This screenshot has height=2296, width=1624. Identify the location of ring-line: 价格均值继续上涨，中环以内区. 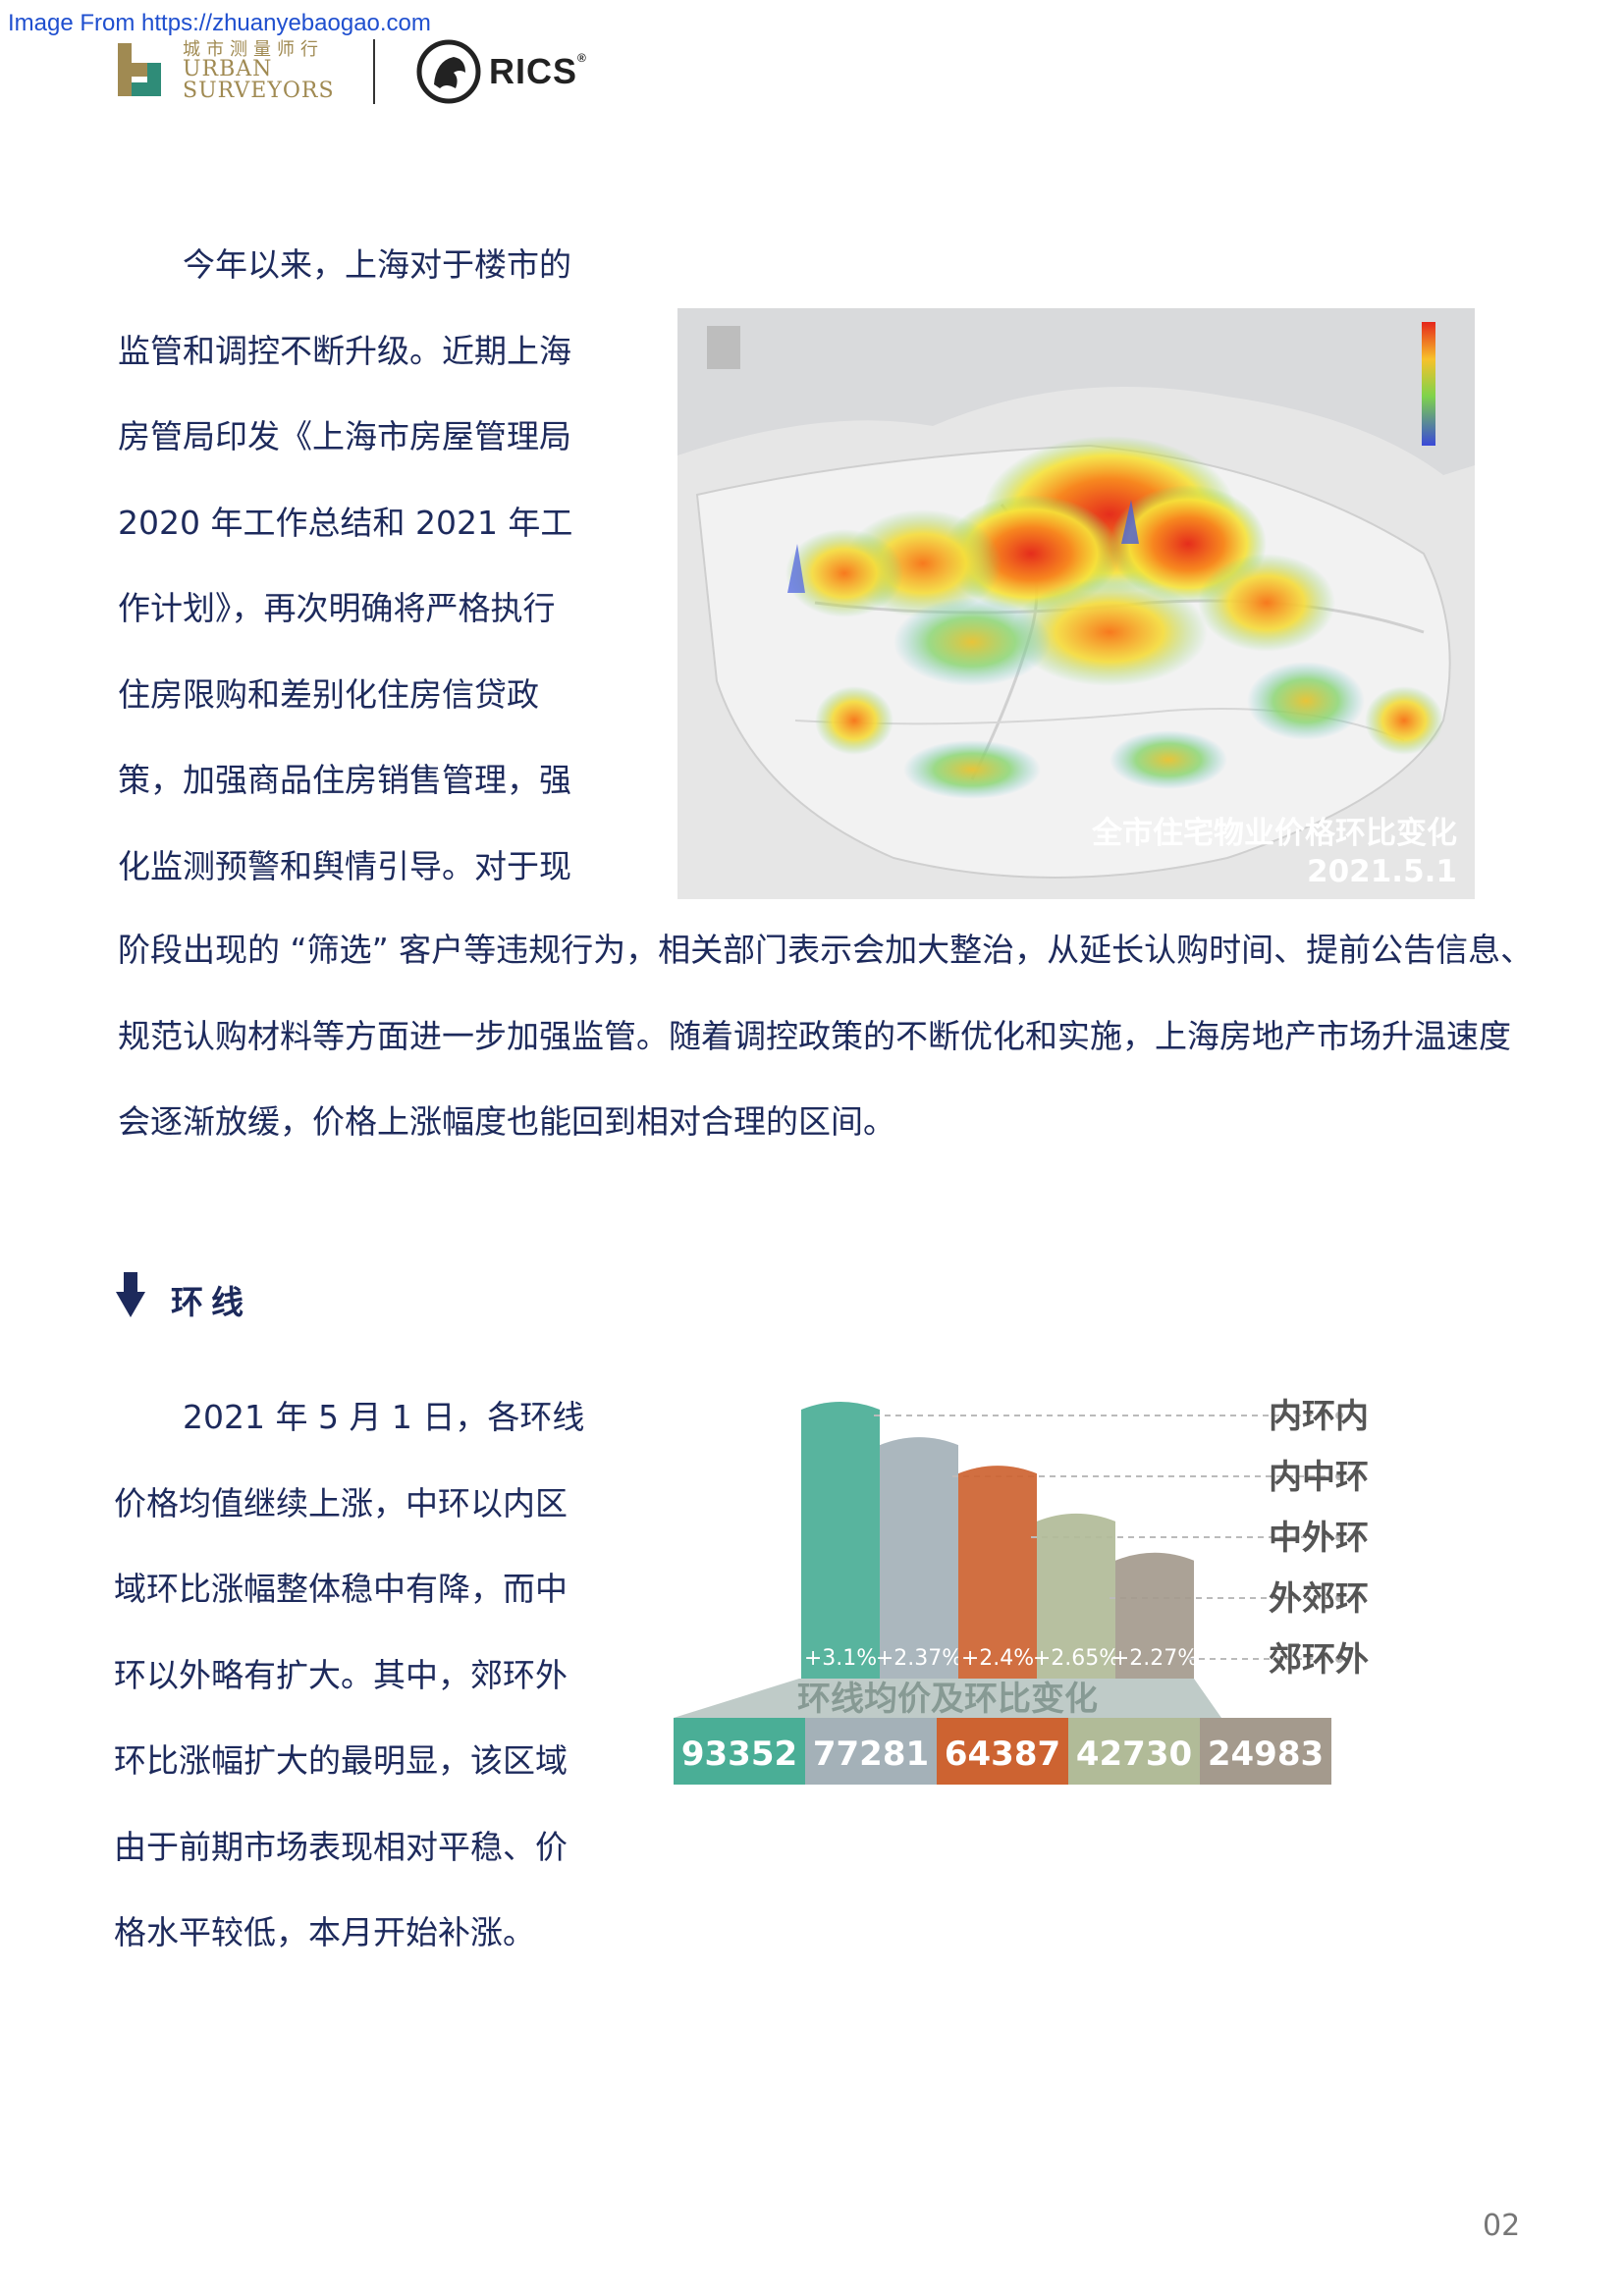
(341, 1502).